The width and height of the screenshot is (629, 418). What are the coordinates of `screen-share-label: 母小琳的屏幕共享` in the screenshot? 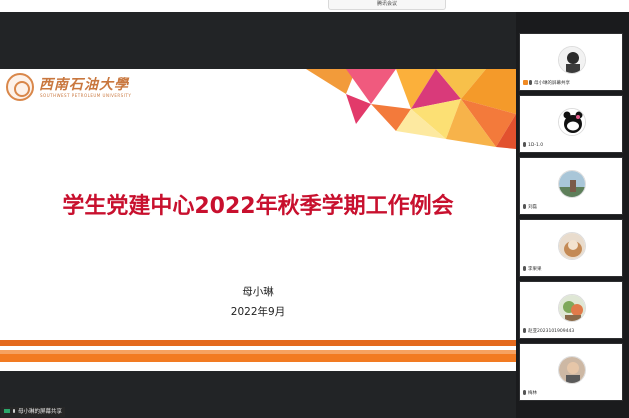 It's located at (40, 412).